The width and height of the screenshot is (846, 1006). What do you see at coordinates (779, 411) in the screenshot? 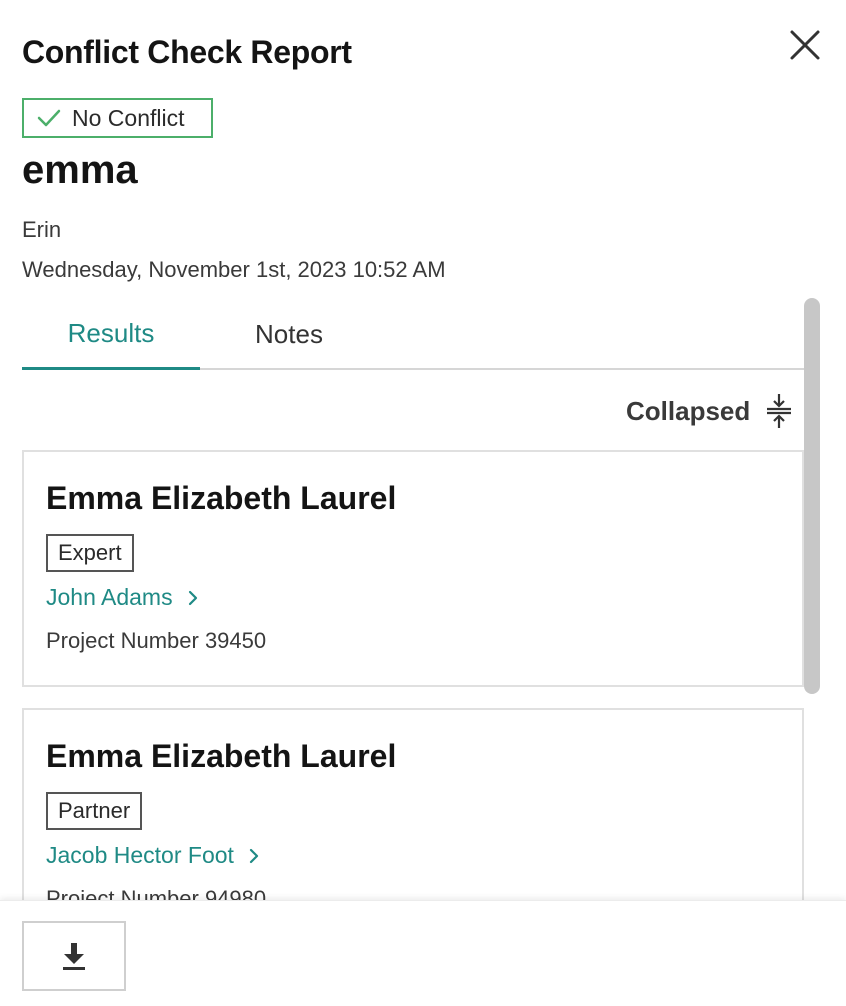
I see `collapse-icon` at bounding box center [779, 411].